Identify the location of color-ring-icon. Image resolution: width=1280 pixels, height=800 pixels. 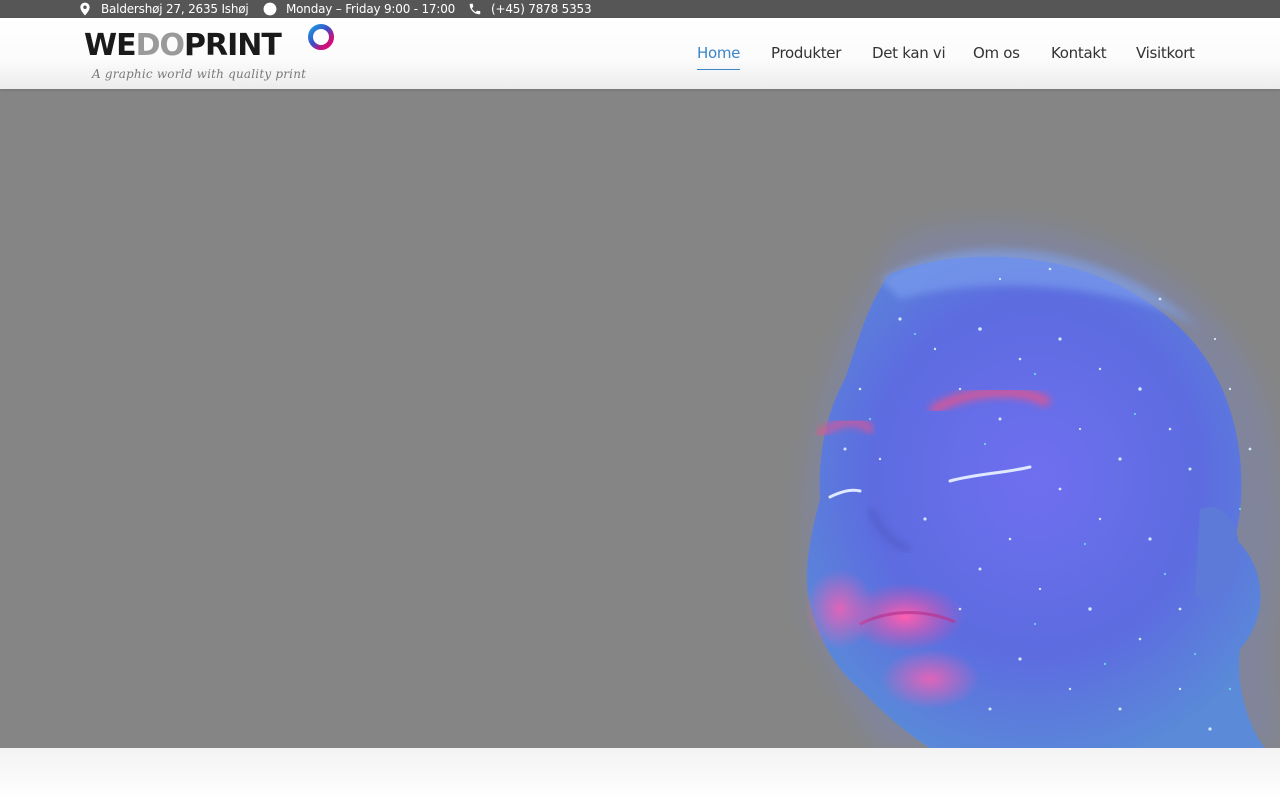
(321, 37).